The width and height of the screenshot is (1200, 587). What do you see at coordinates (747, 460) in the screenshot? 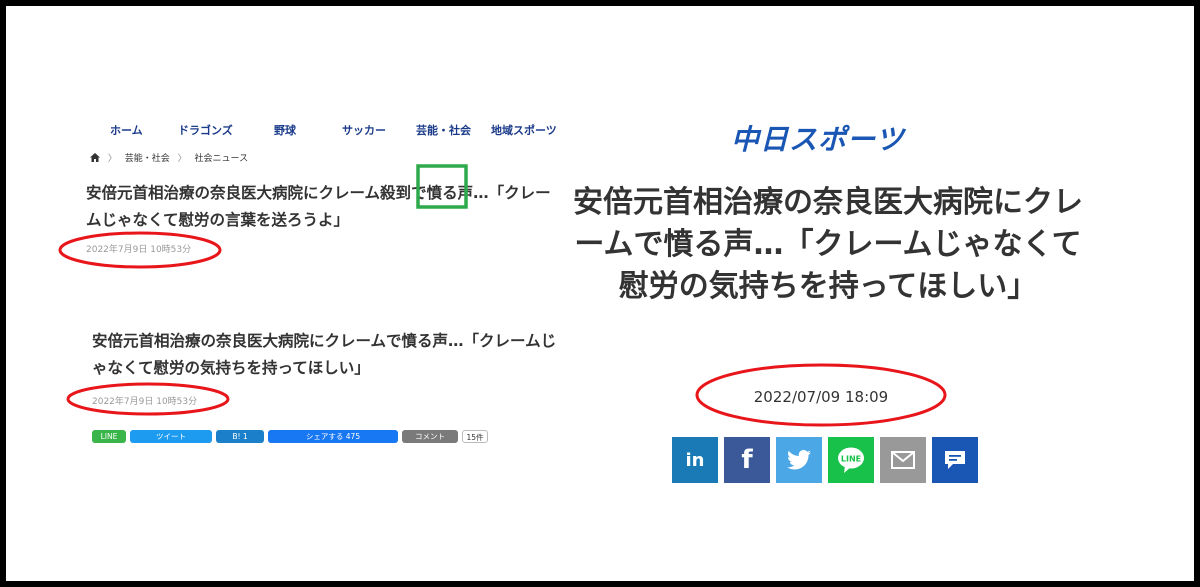
I see `facebook-icon: f` at bounding box center [747, 460].